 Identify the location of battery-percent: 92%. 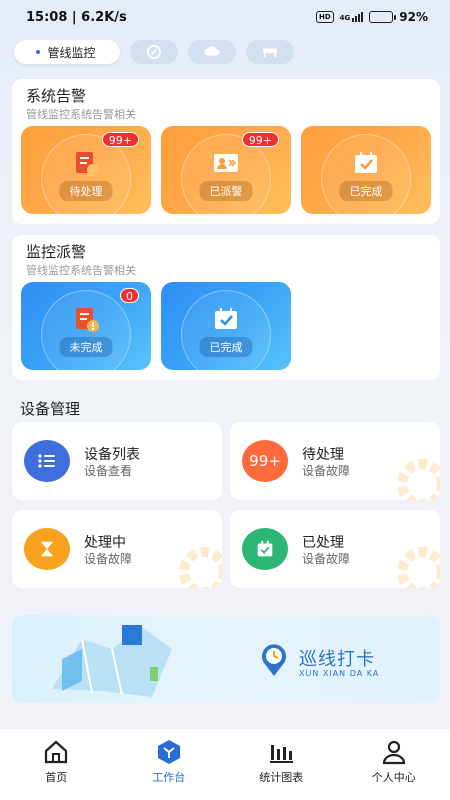
(413, 17).